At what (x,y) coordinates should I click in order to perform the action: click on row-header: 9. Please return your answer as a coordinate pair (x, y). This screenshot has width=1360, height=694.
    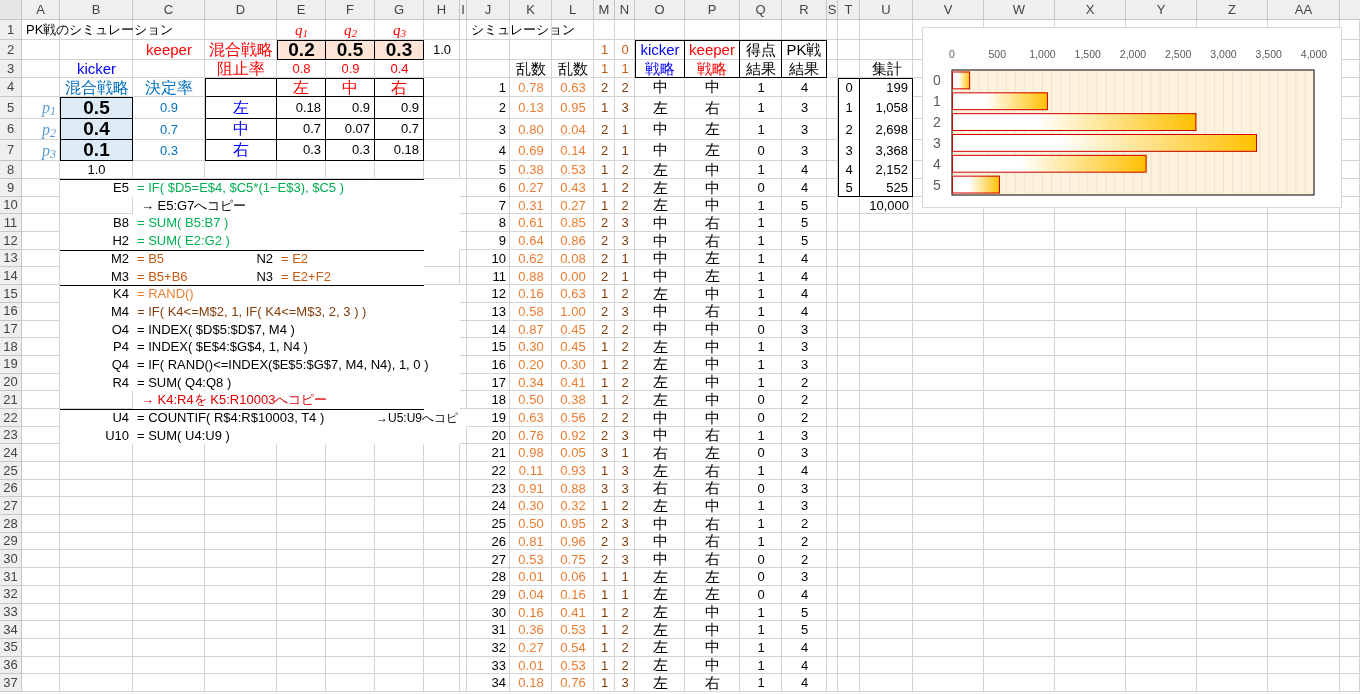
    Looking at the image, I should click on (11, 188).